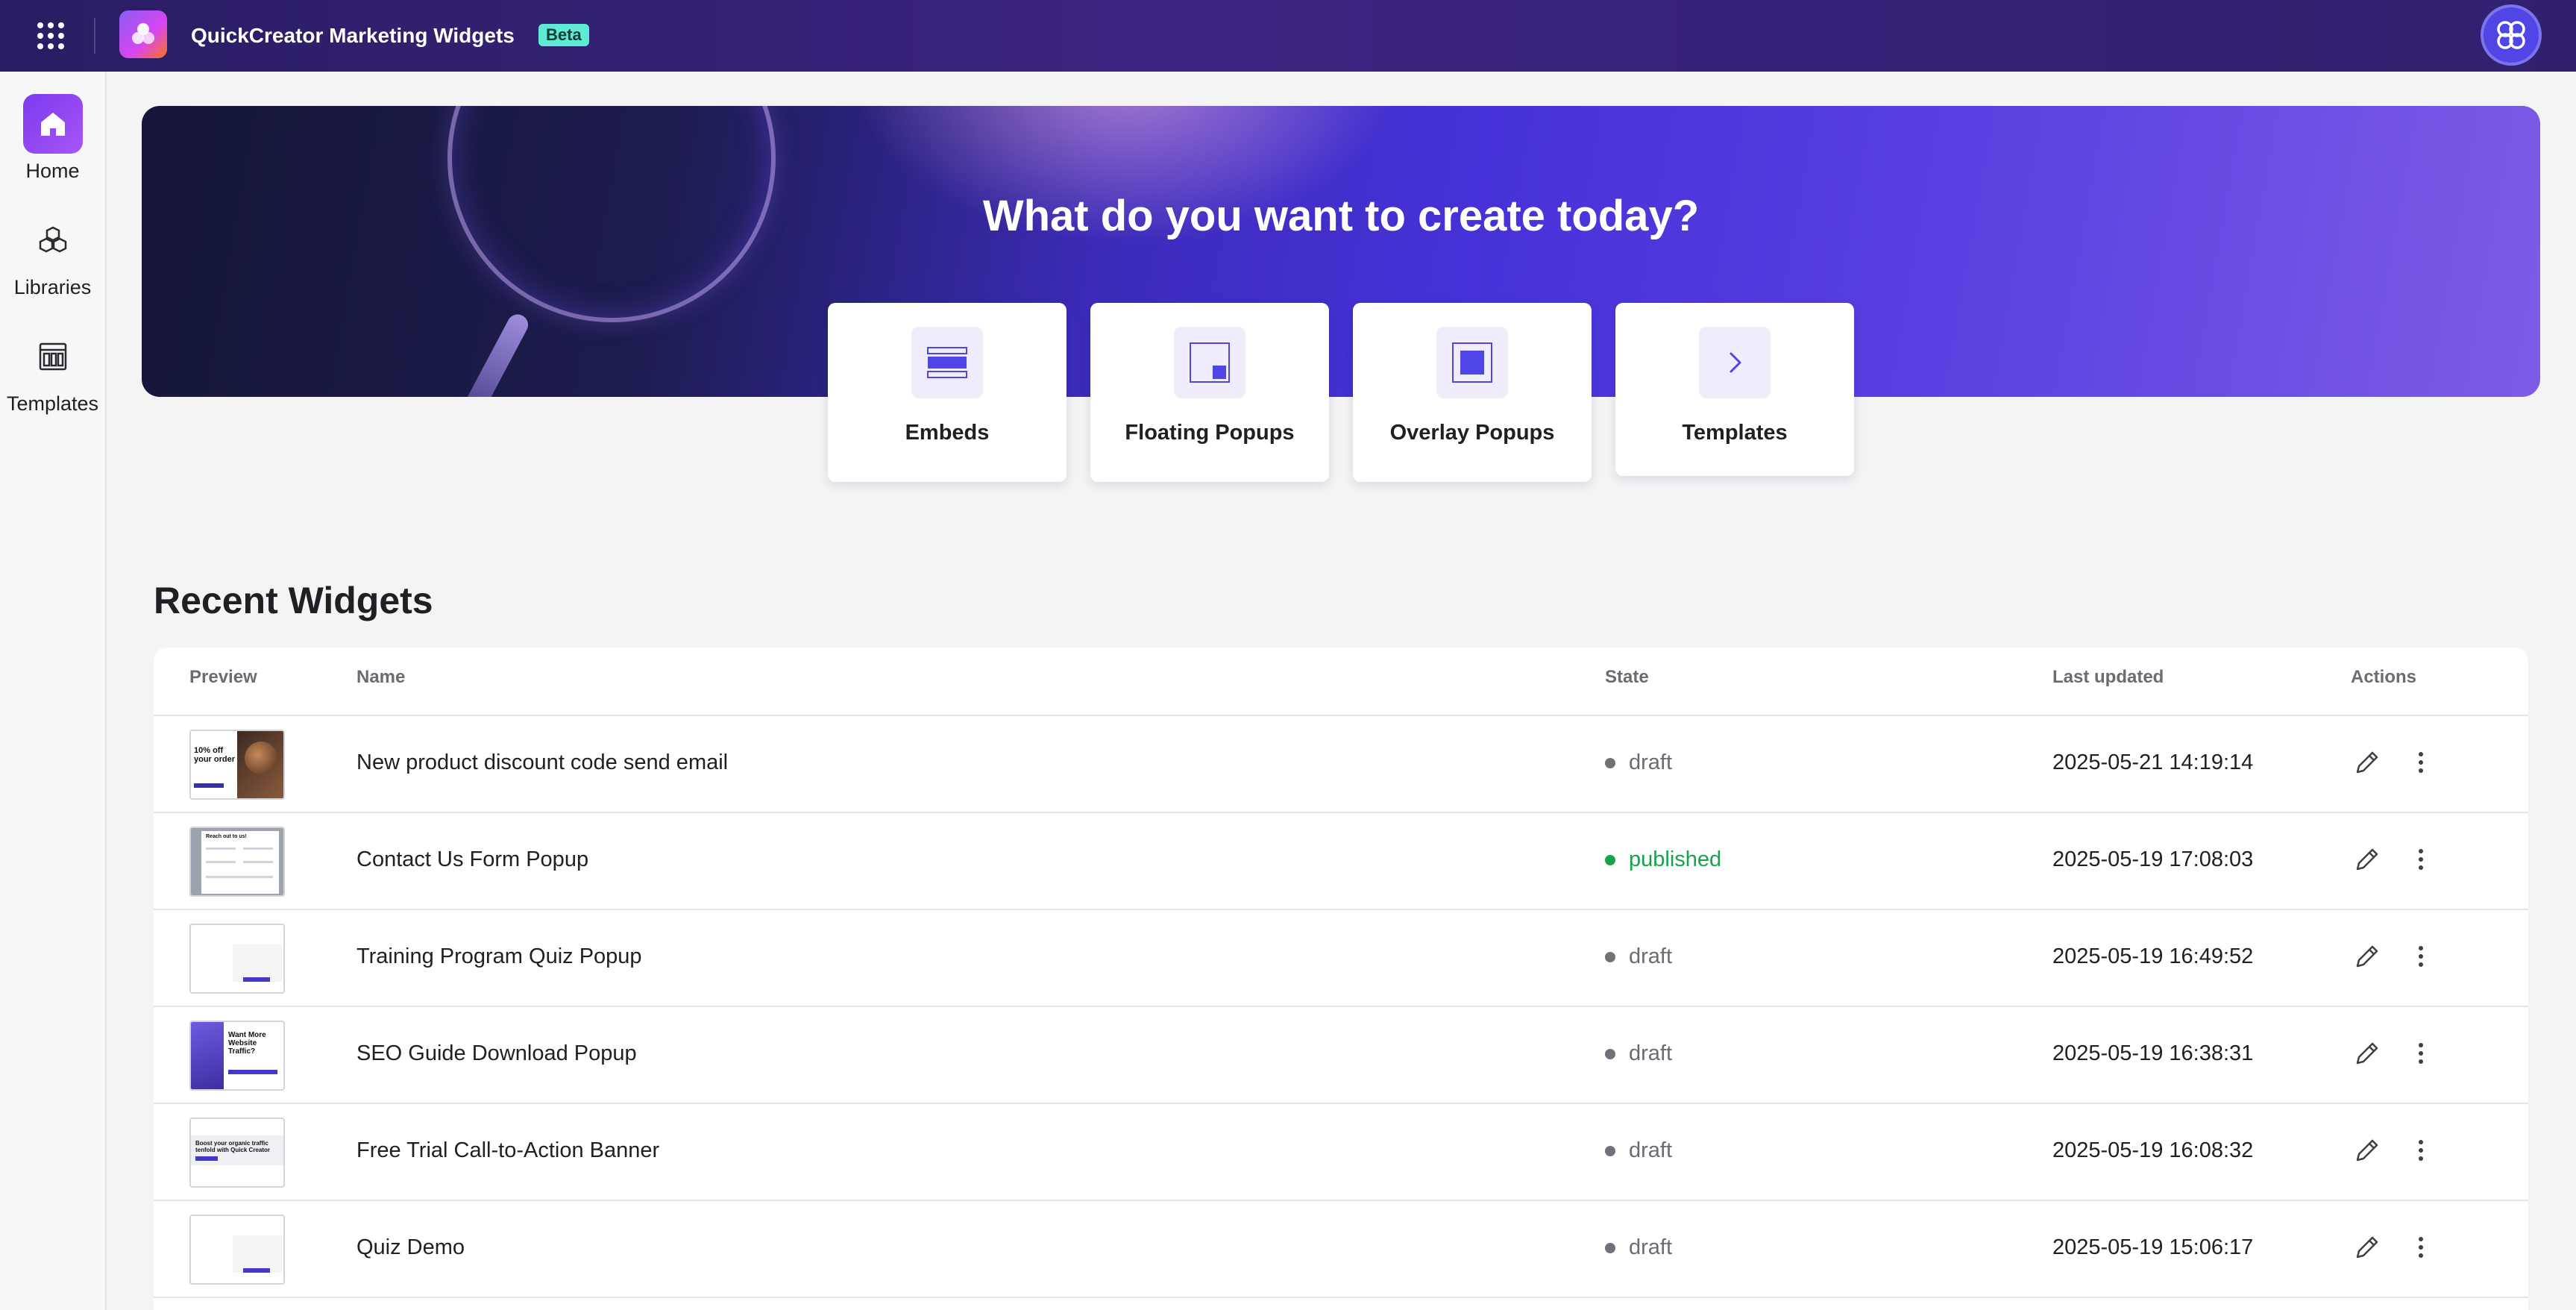 The image size is (2576, 1310). Describe the element at coordinates (472, 860) in the screenshot. I see `widget-name: Contact Us Form Popup` at that location.